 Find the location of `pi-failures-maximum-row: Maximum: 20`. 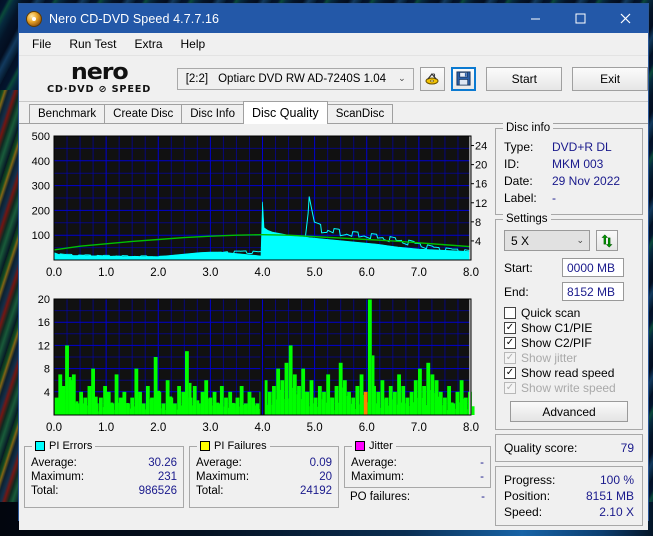

pi-failures-maximum-row: Maximum: 20 is located at coordinates (264, 477).